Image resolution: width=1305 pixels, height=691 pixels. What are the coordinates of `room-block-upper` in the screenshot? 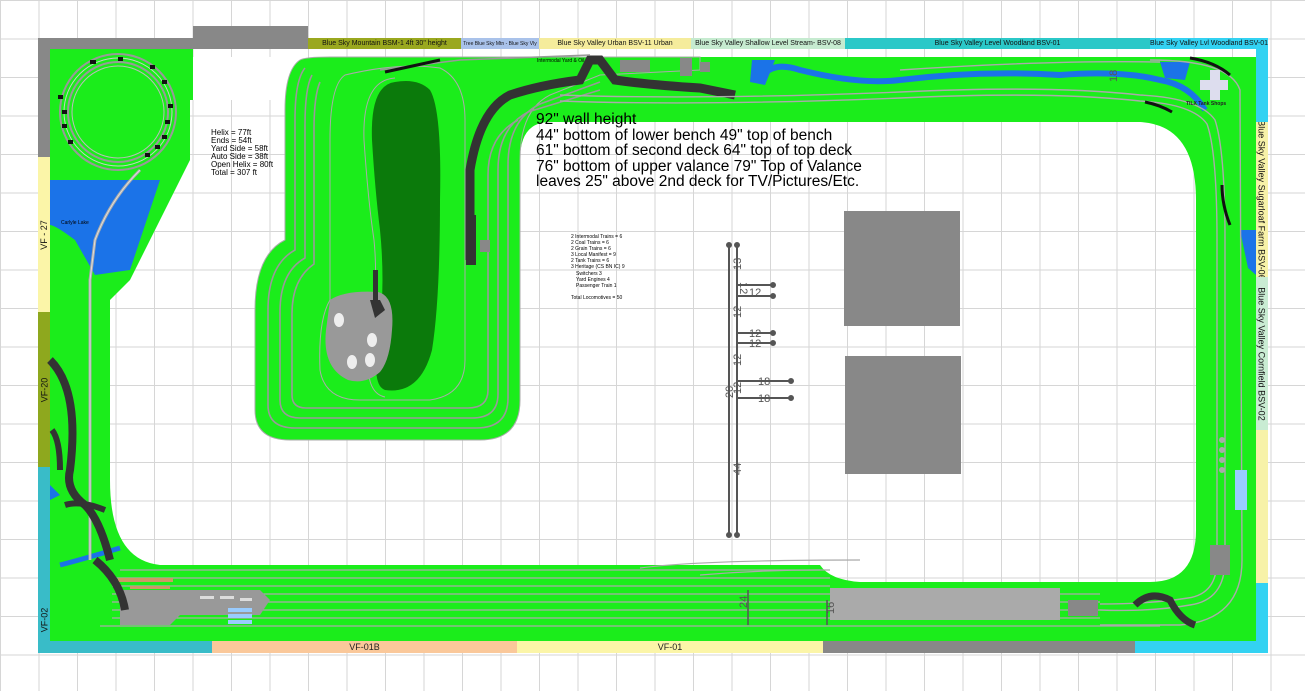 It's located at (902, 268).